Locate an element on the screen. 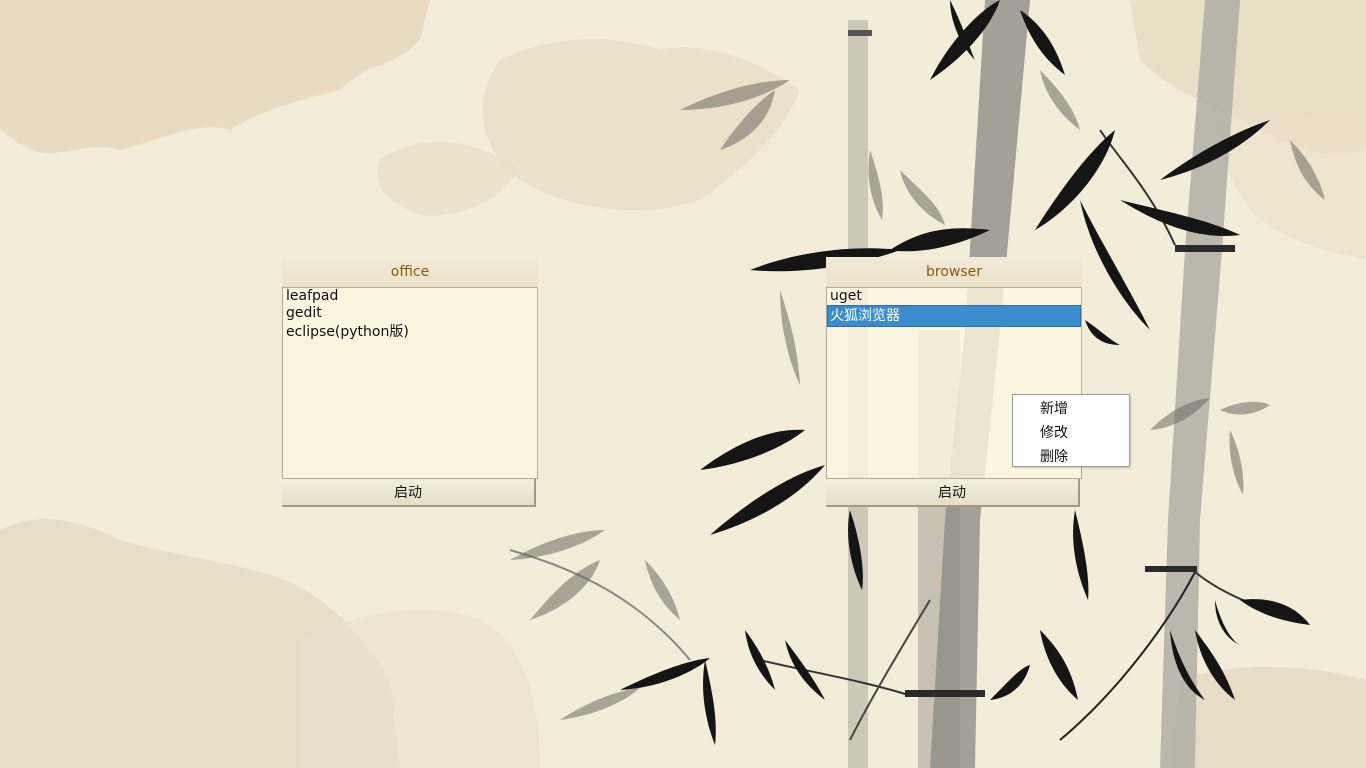 This screenshot has height=768, width=1366. office-launcher: office leafpad gedit eclipse(python版) 启动 is located at coordinates (410, 383).